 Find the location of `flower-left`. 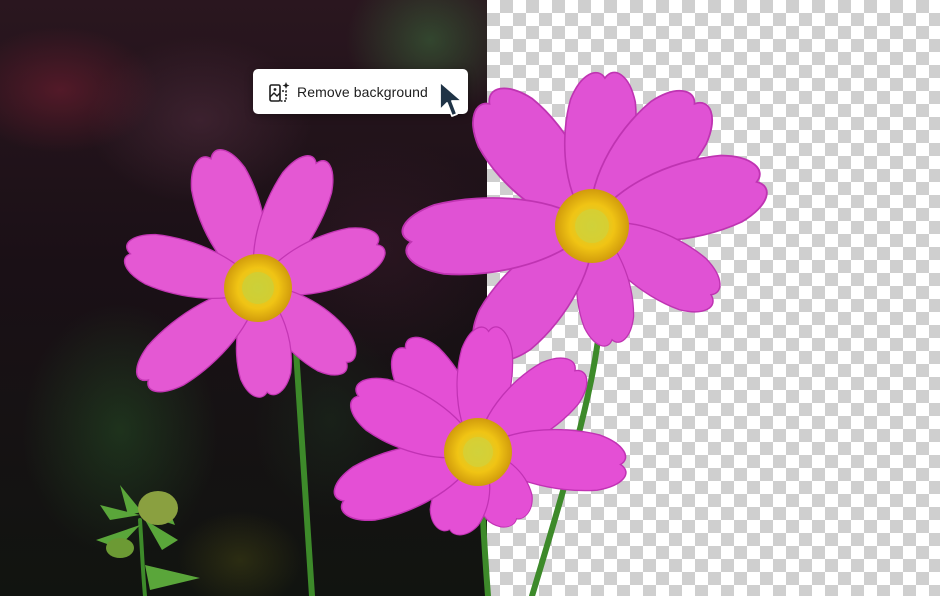

flower-left is located at coordinates (254, 274).